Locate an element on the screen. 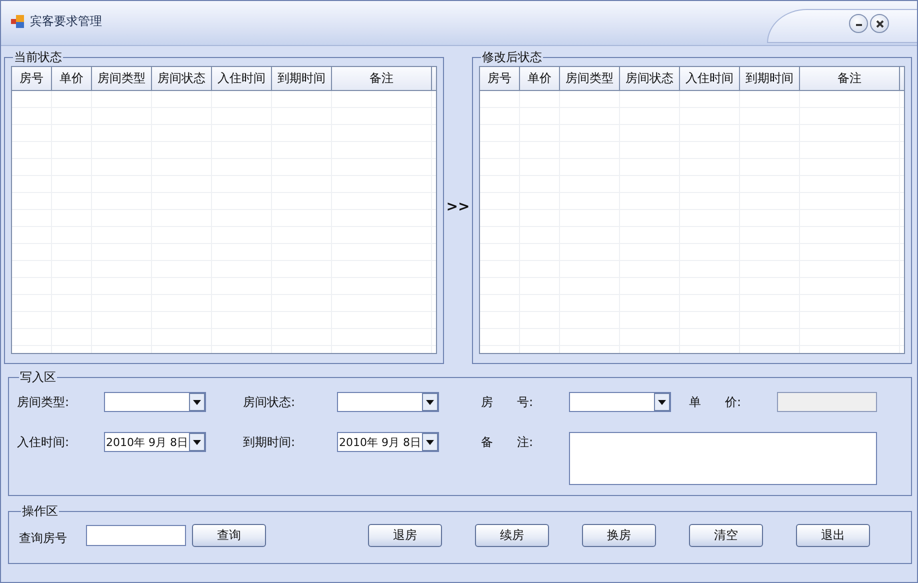 The width and height of the screenshot is (918, 583). field-label: 入住时间: is located at coordinates (43, 442).